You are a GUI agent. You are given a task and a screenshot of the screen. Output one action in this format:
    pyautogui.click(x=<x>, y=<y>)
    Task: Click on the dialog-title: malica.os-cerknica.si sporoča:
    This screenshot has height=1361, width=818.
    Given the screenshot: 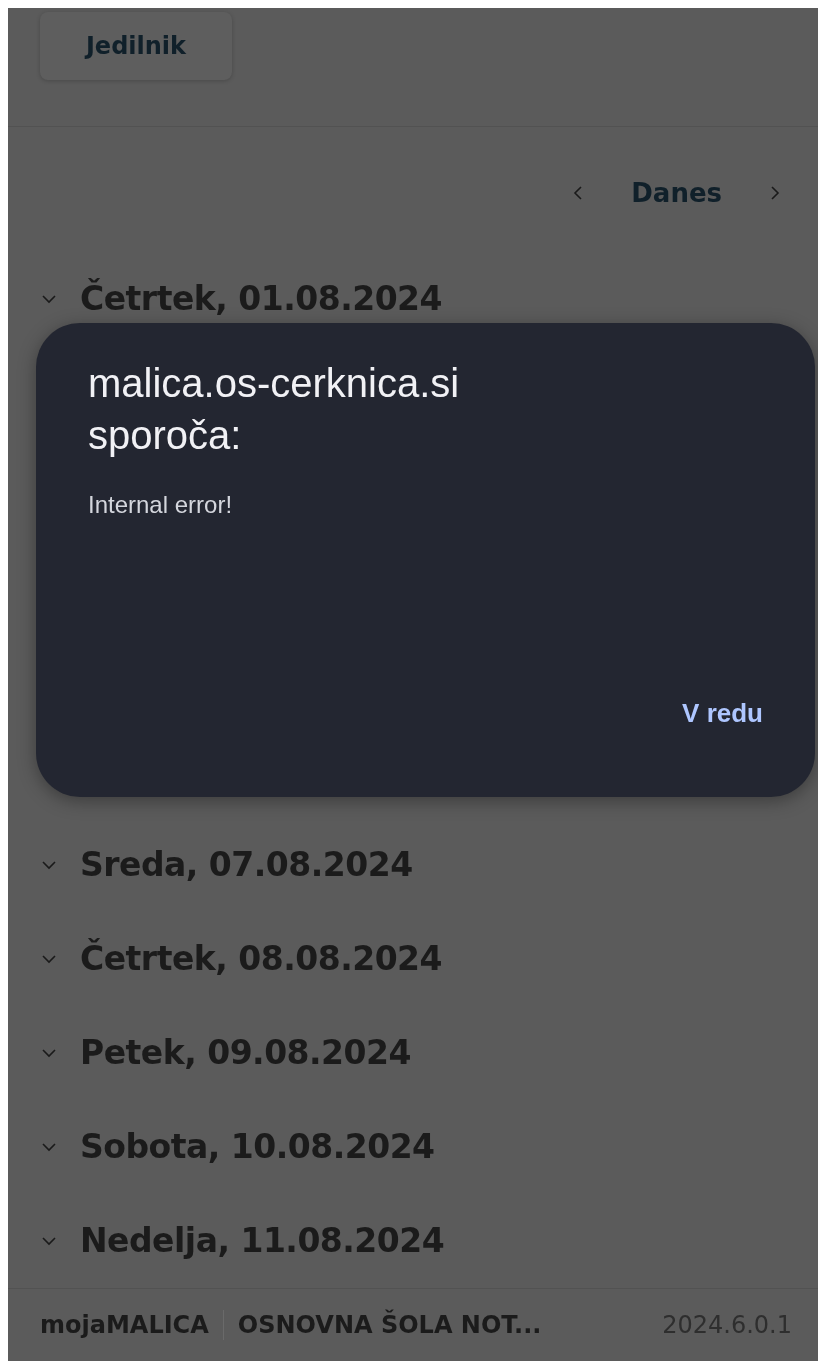 What is the action you would take?
    pyautogui.click(x=274, y=409)
    